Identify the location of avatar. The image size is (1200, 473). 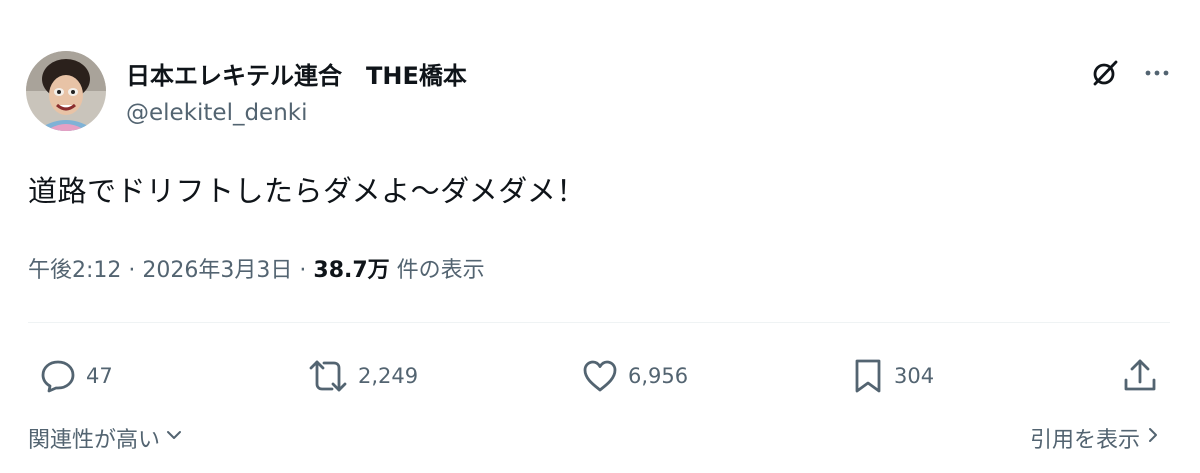
(66, 91).